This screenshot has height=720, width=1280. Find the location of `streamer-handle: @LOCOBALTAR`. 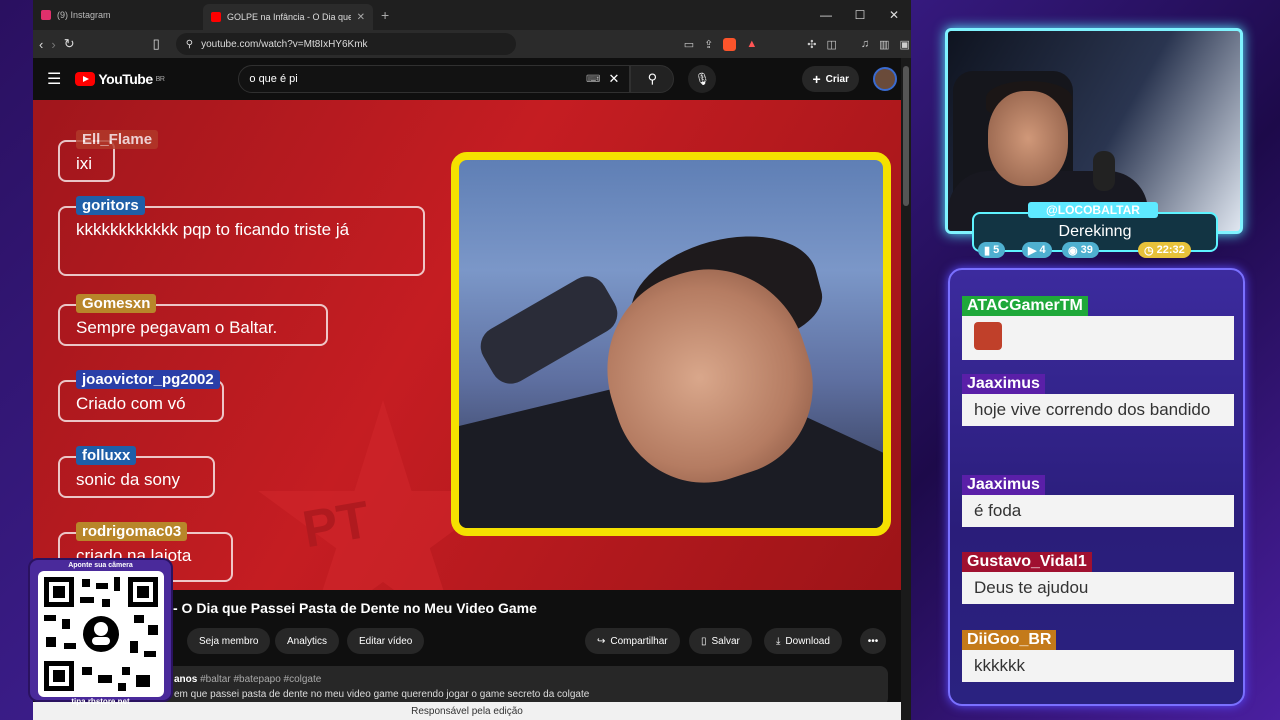

streamer-handle: @LOCOBALTAR is located at coordinates (1093, 210).